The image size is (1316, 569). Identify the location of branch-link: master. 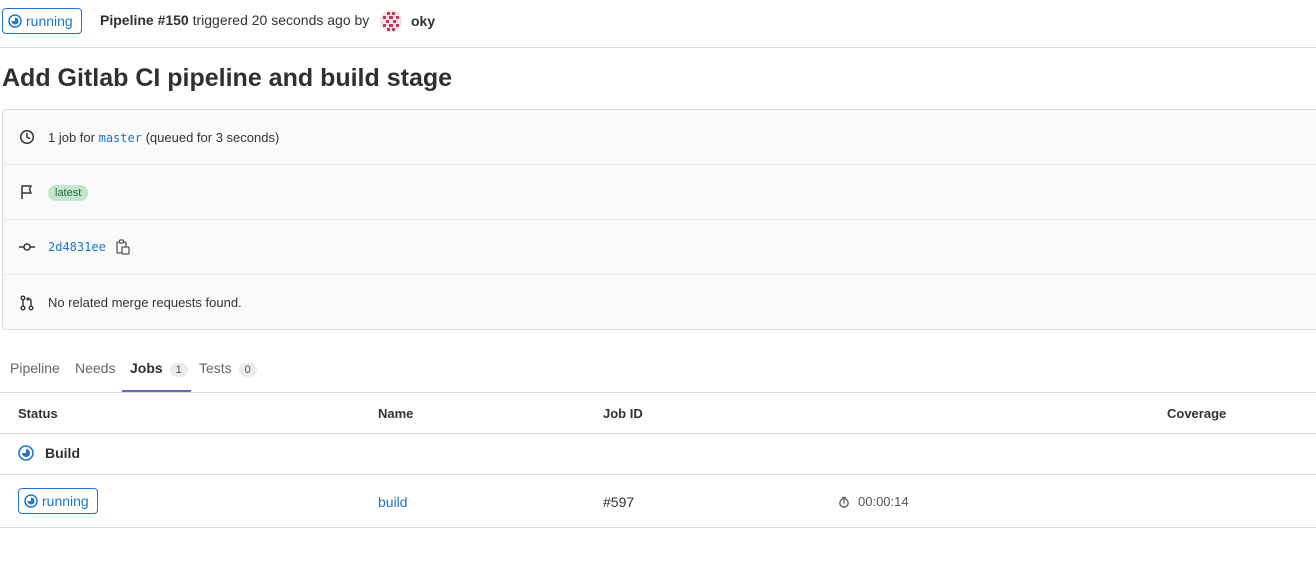
(120, 138).